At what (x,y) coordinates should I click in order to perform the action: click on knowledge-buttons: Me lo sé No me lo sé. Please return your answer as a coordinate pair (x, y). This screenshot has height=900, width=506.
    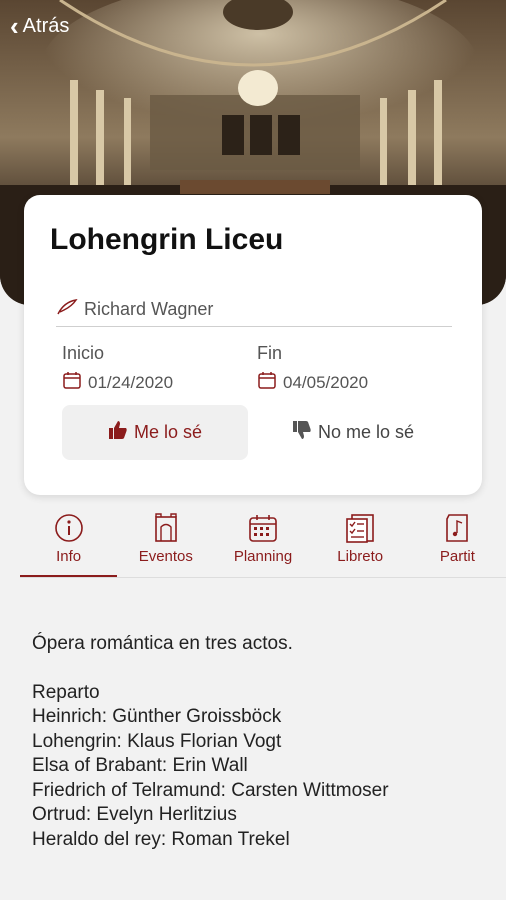
    Looking at the image, I should click on (257, 432).